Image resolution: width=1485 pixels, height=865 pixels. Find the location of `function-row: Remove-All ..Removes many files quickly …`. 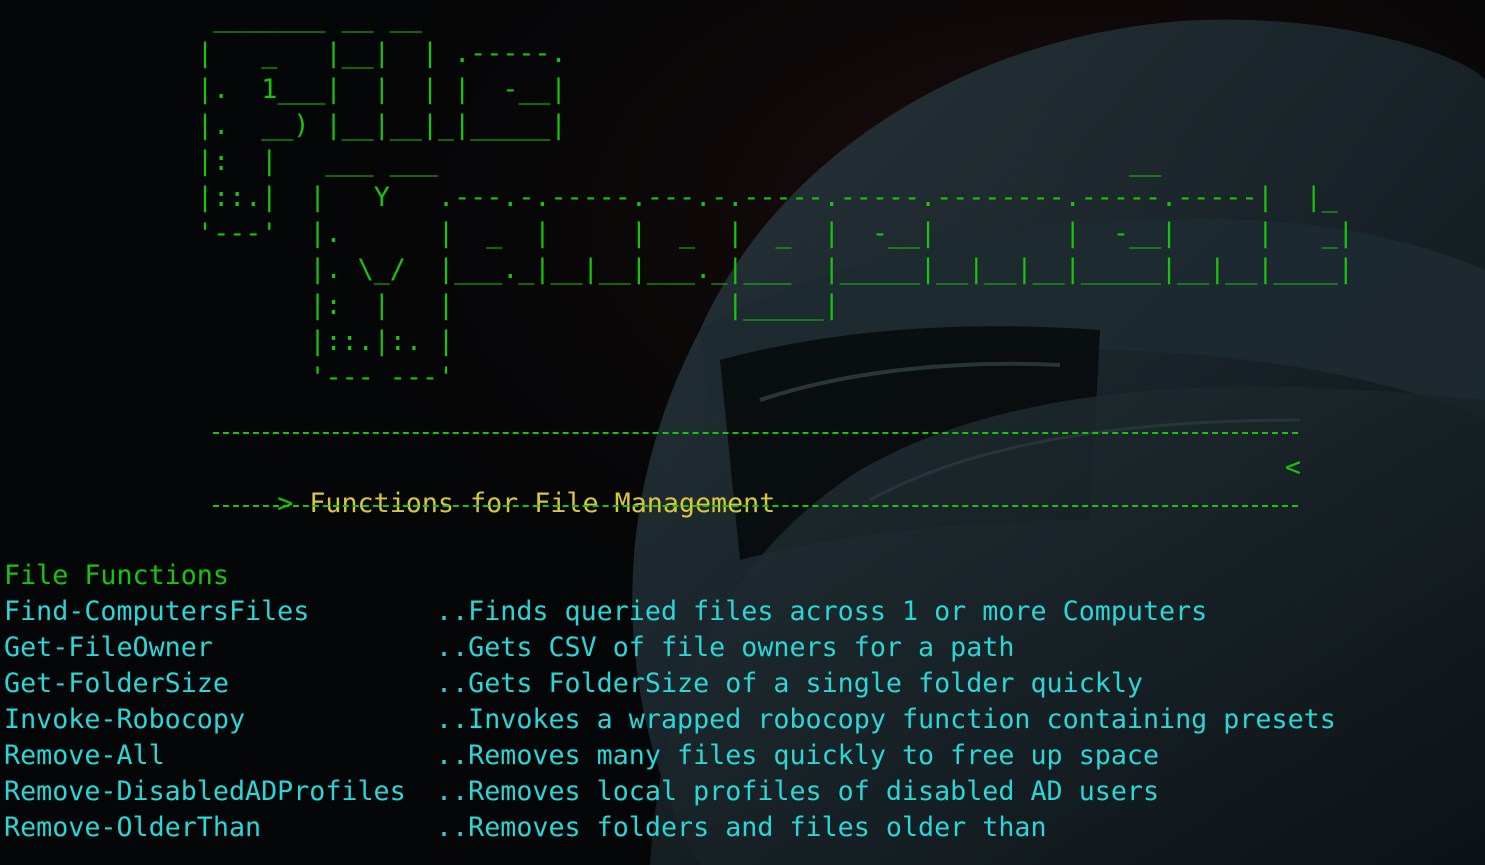

function-row: Remove-All ..Removes many files quickly … is located at coordinates (579, 756).